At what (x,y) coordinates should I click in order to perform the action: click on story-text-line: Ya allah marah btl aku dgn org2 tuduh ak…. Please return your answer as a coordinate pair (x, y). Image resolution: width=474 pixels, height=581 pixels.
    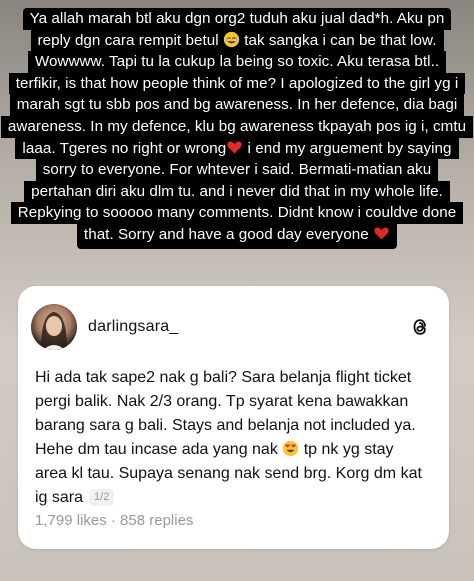
    Looking at the image, I should click on (237, 19).